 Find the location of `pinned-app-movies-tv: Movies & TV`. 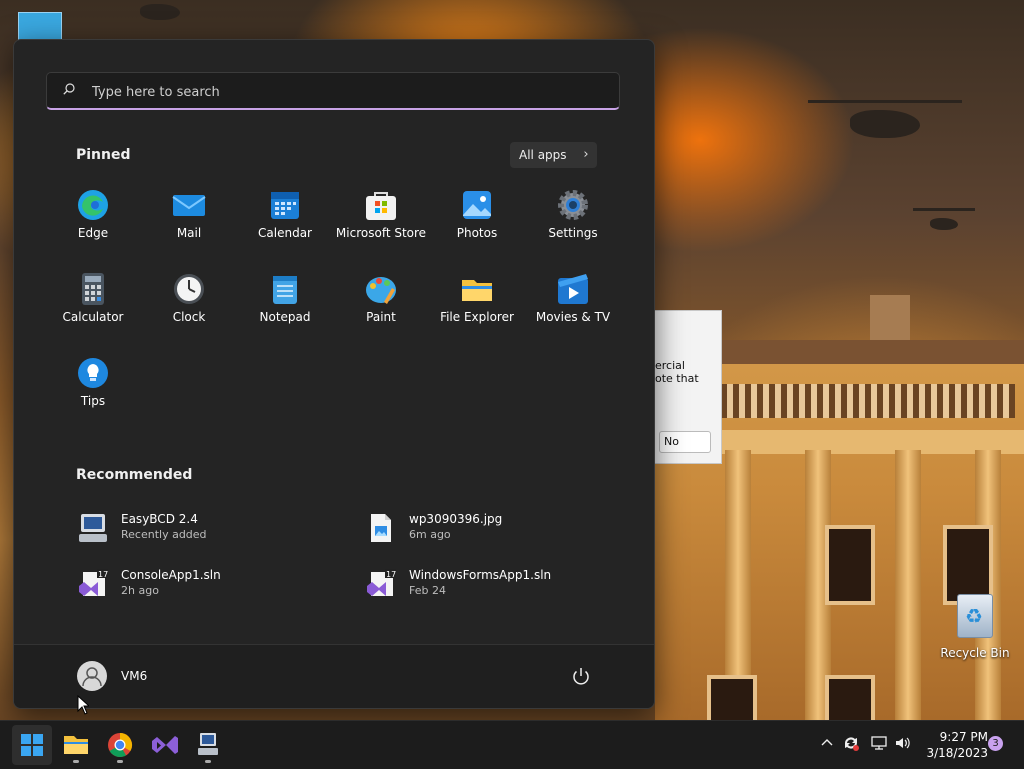

pinned-app-movies-tv: Movies & TV is located at coordinates (573, 304).